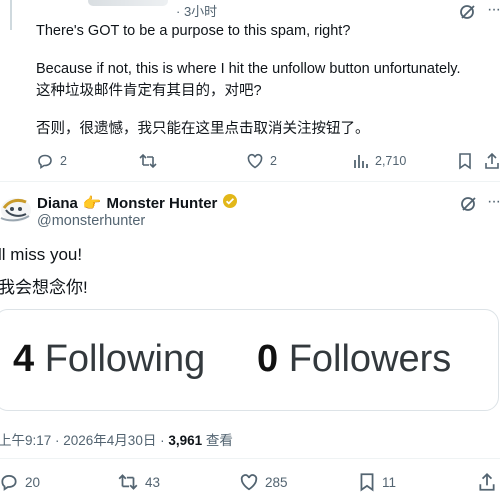  What do you see at coordinates (370, 359) in the screenshot?
I see `followers-label: Followers` at bounding box center [370, 359].